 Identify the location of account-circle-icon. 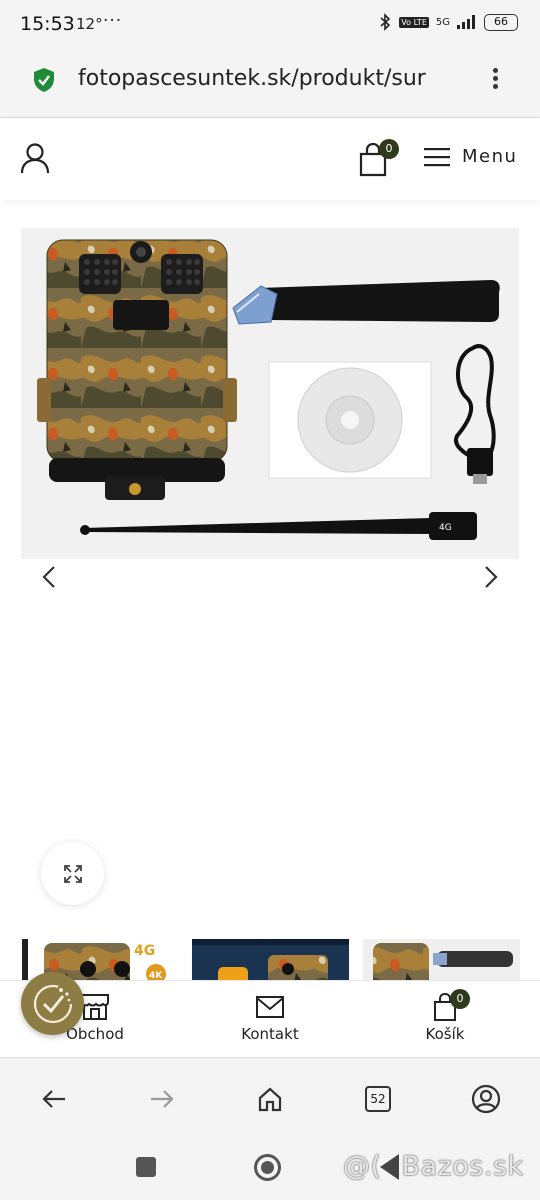
(486, 1099).